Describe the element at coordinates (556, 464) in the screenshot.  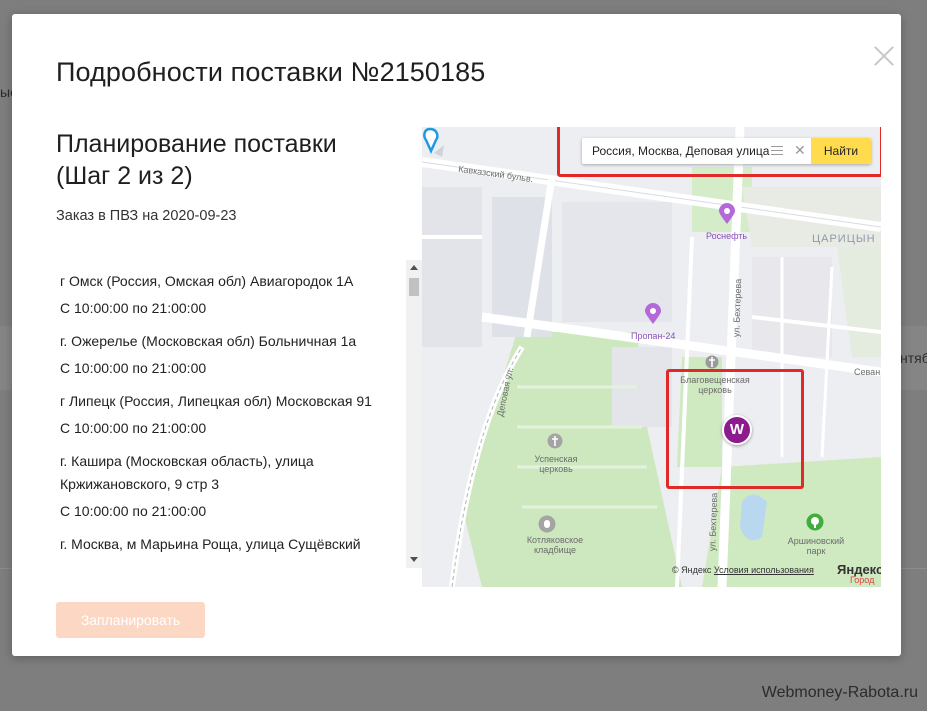
I see `map-label-church-usp: Успенская церковь` at that location.